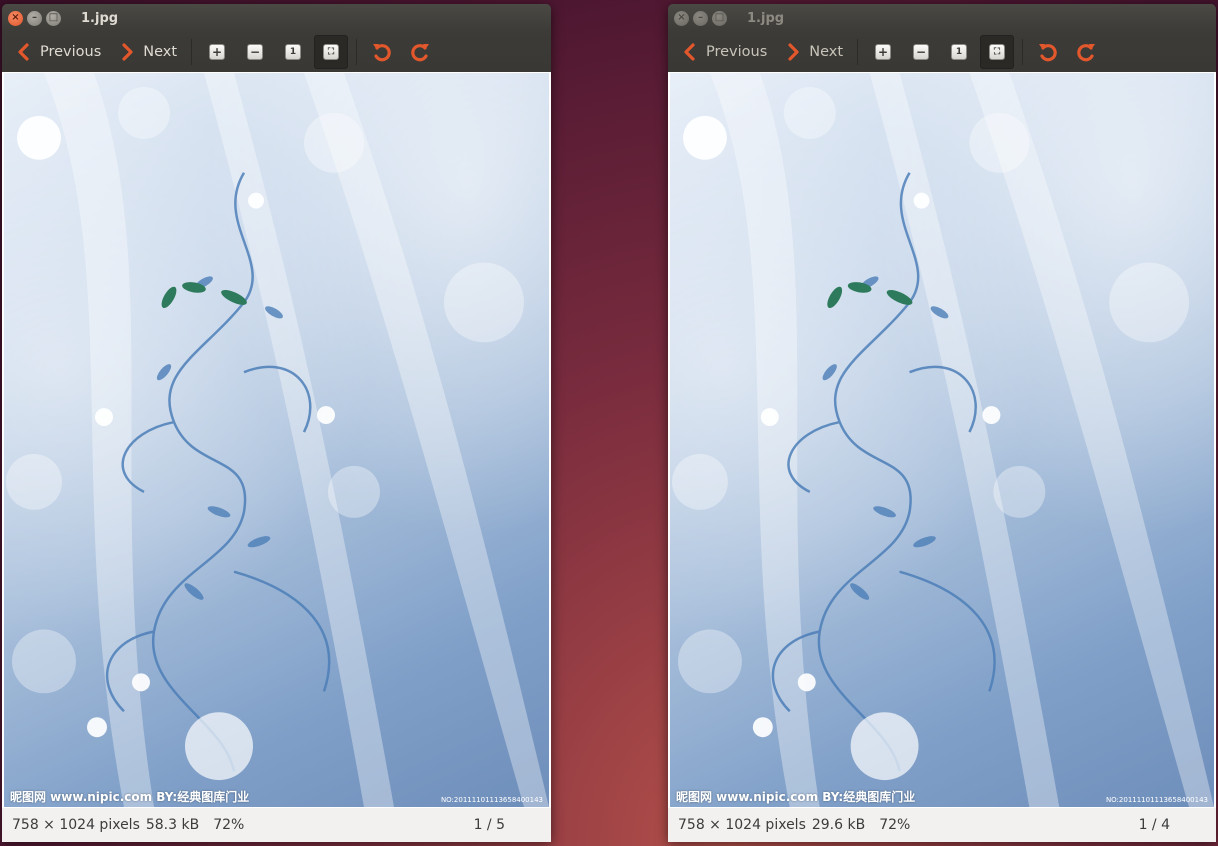  I want to click on file-size: 29.6 kB, so click(838, 825).